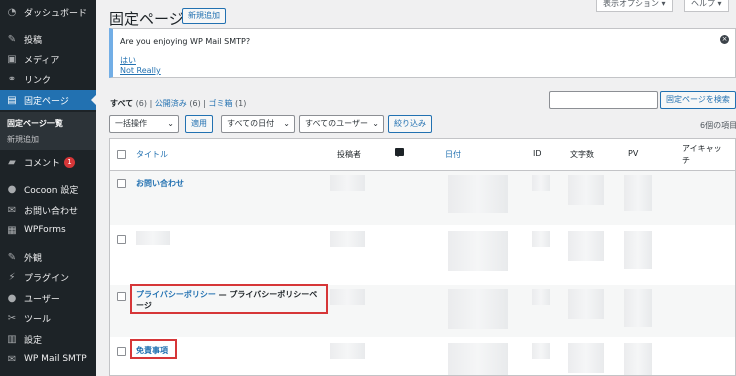 Image resolution: width=736 pixels, height=376 pixels. I want to click on apply-button: 適用, so click(199, 124).